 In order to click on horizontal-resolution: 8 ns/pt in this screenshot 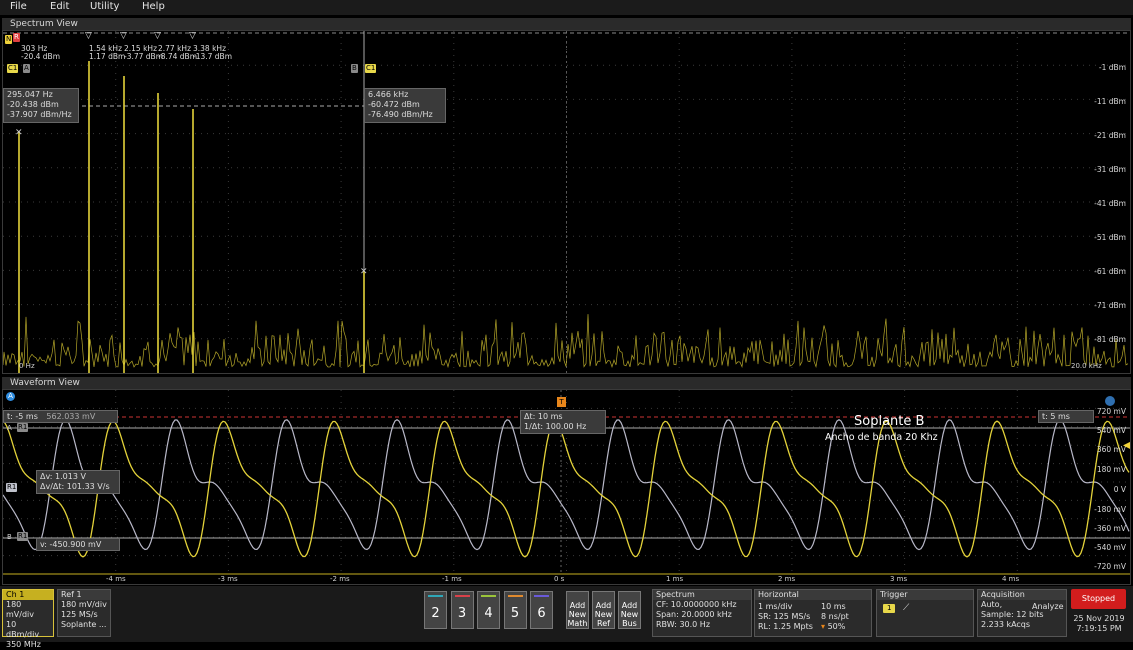, I will do `click(835, 616)`.